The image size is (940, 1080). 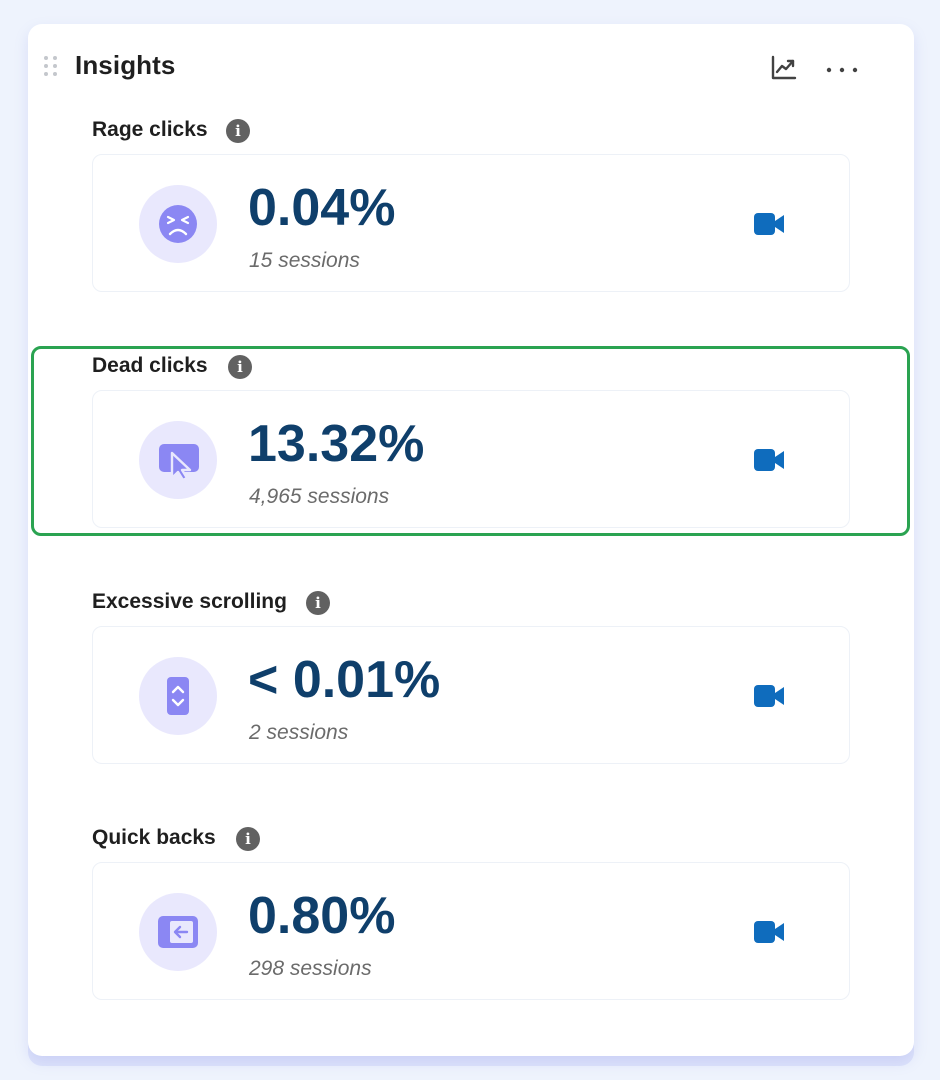 I want to click on insight-sessions: 15 sessions, so click(x=304, y=260).